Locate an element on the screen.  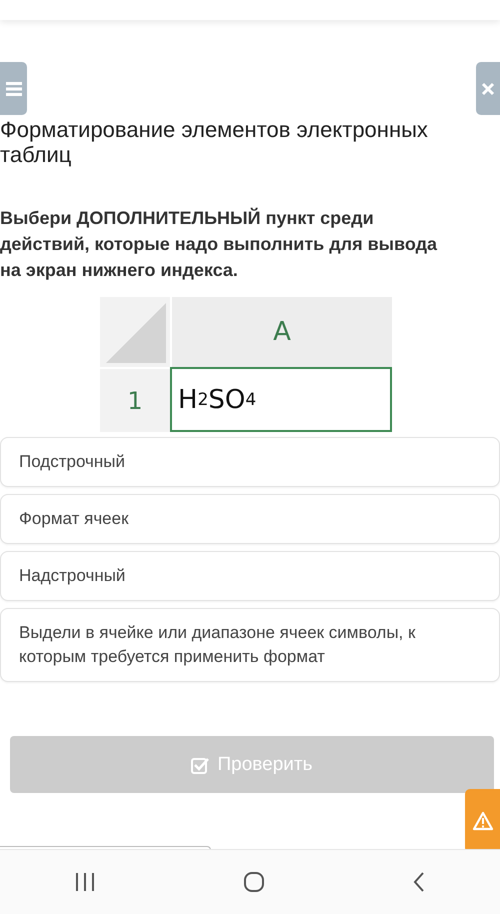
column-header: A is located at coordinates (281, 332).